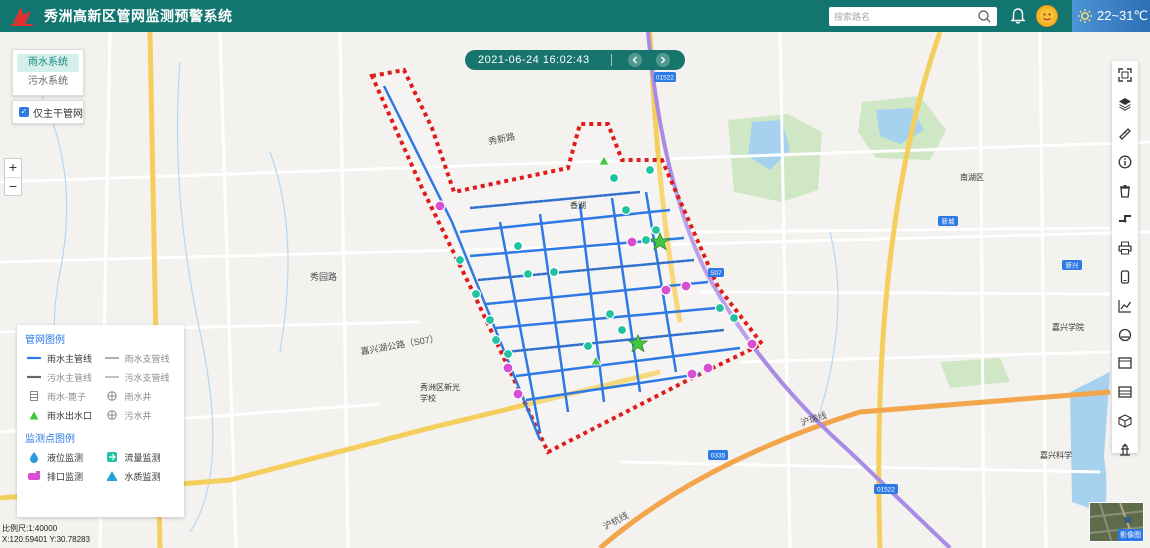  I want to click on pipe-analysis-button, so click(1125, 219).